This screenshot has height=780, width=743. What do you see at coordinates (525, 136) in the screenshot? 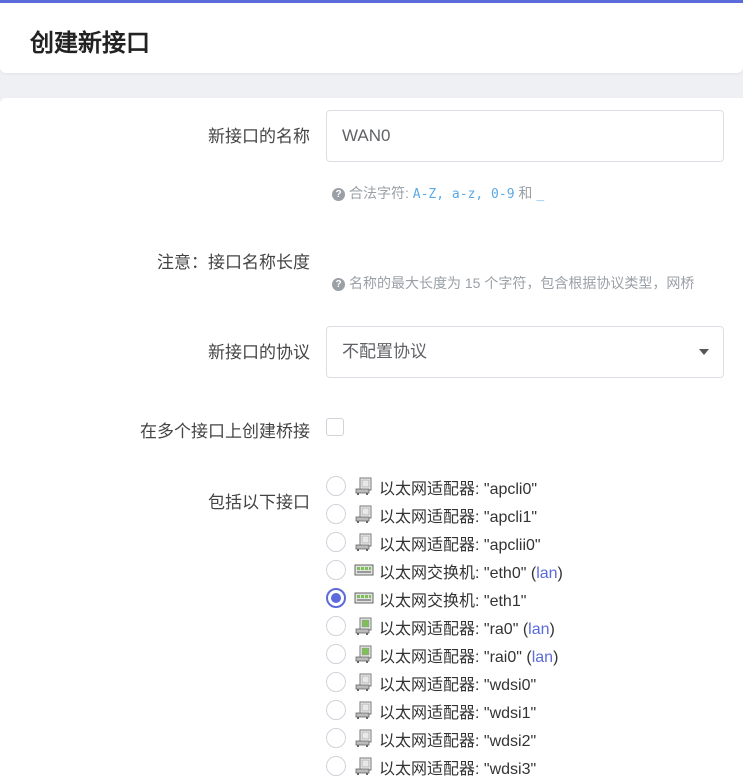
I see `name-input: WAN0` at bounding box center [525, 136].